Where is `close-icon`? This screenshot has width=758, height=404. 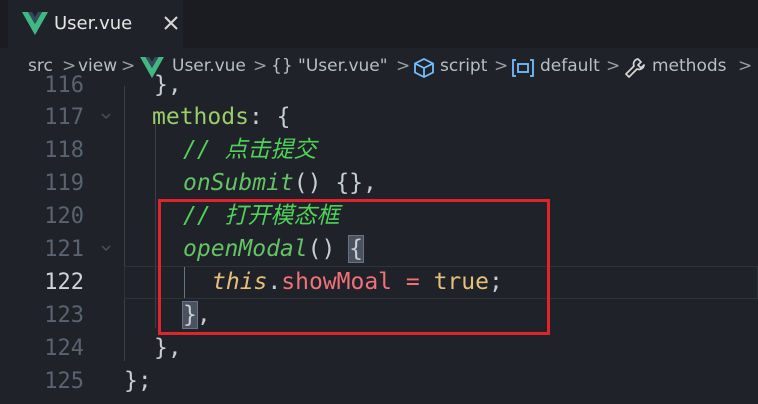
close-icon is located at coordinates (171, 23).